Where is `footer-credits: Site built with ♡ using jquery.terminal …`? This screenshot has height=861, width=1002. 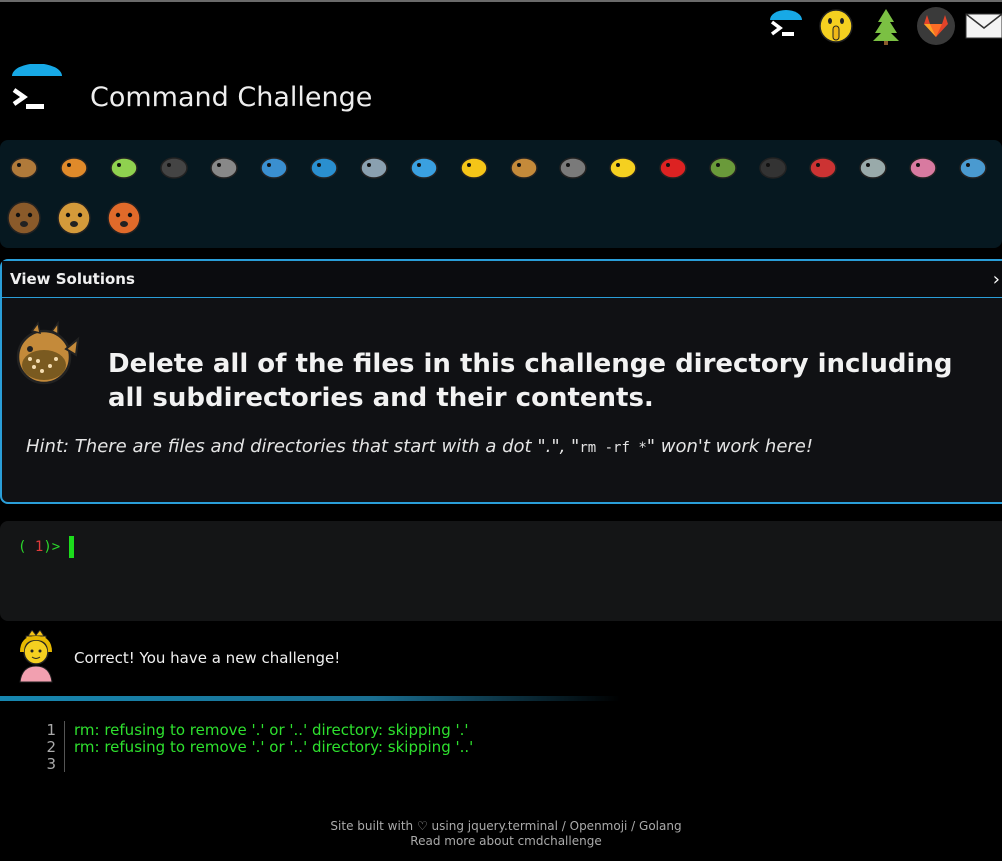 footer-credits: Site built with ♡ using jquery.terminal … is located at coordinates (501, 826).